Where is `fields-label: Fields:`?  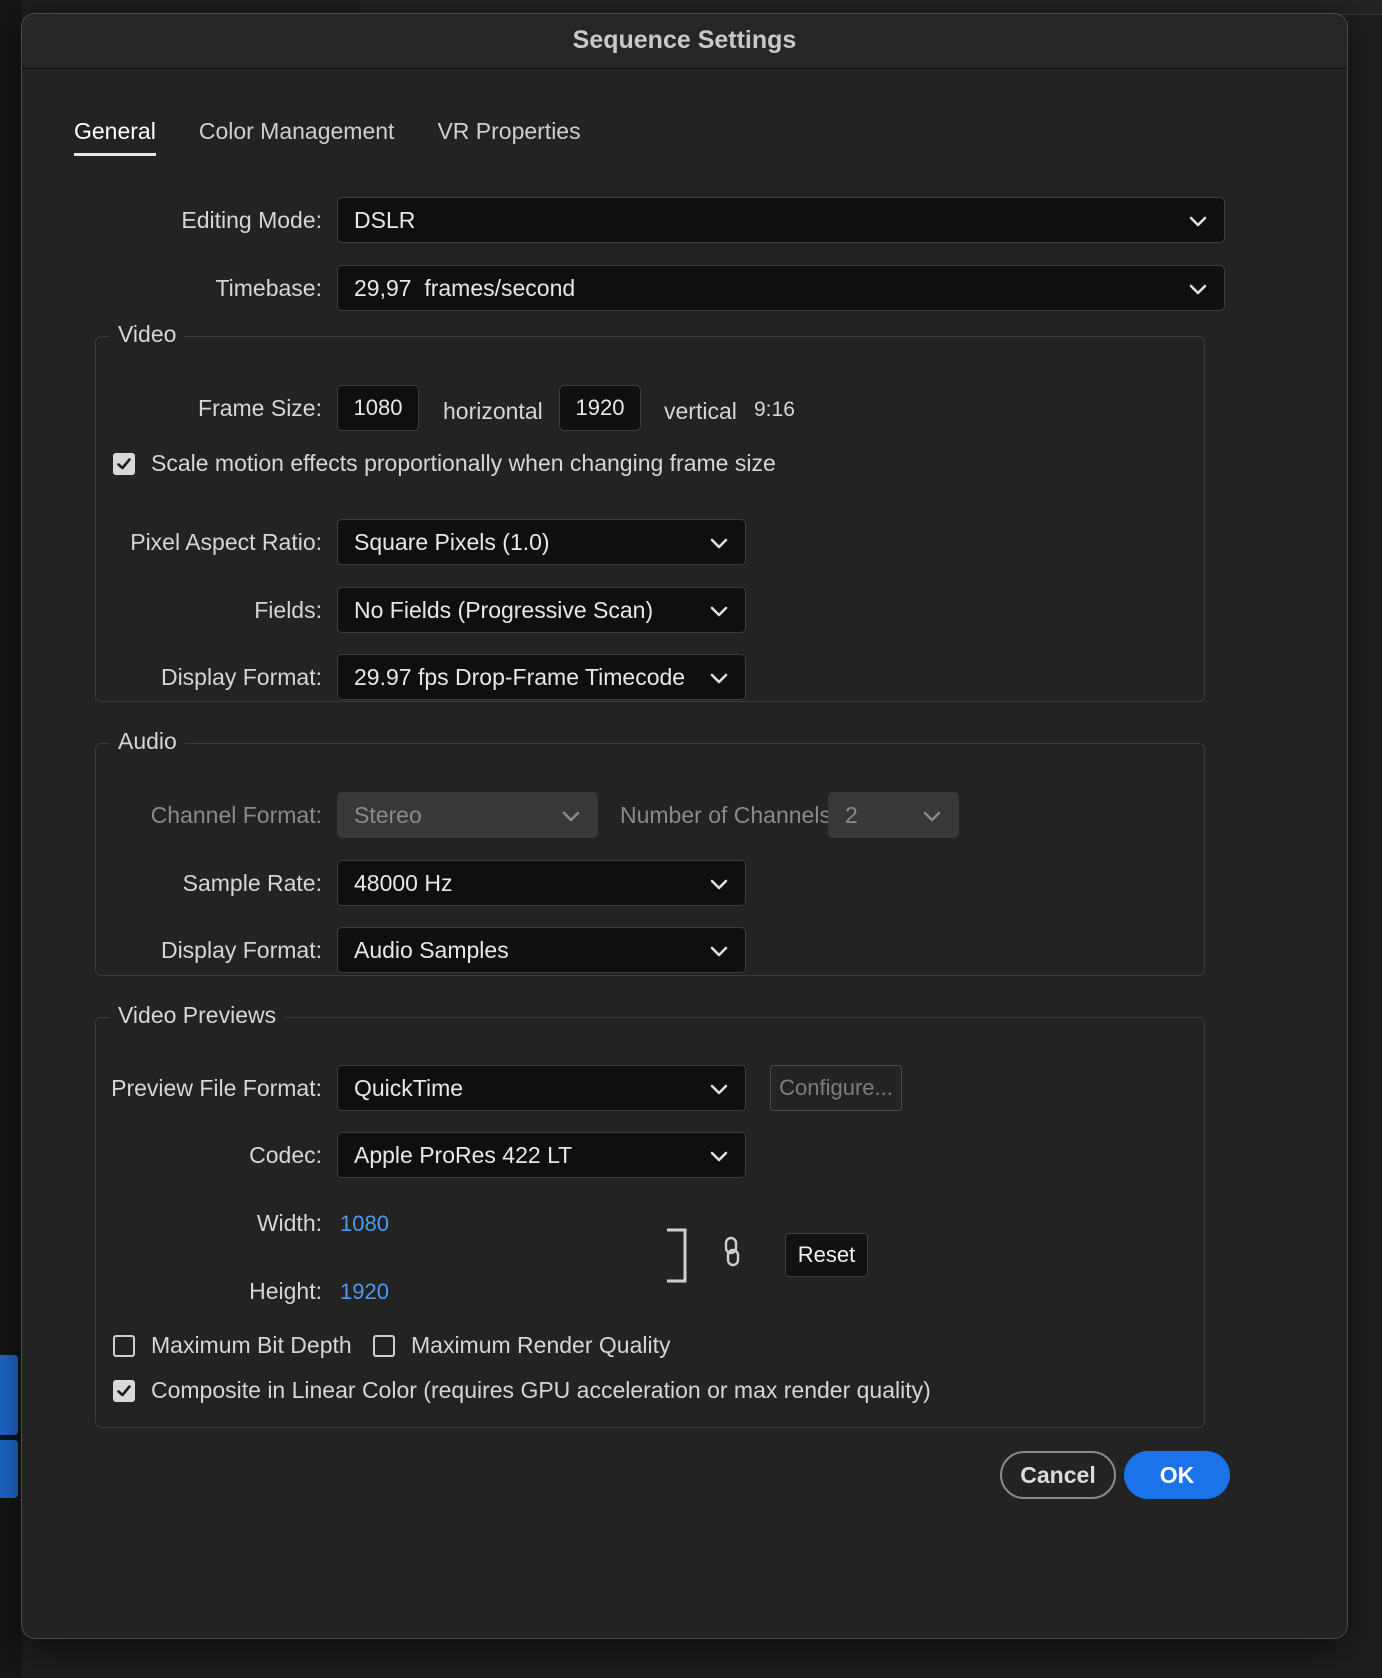 fields-label: Fields: is located at coordinates (288, 610).